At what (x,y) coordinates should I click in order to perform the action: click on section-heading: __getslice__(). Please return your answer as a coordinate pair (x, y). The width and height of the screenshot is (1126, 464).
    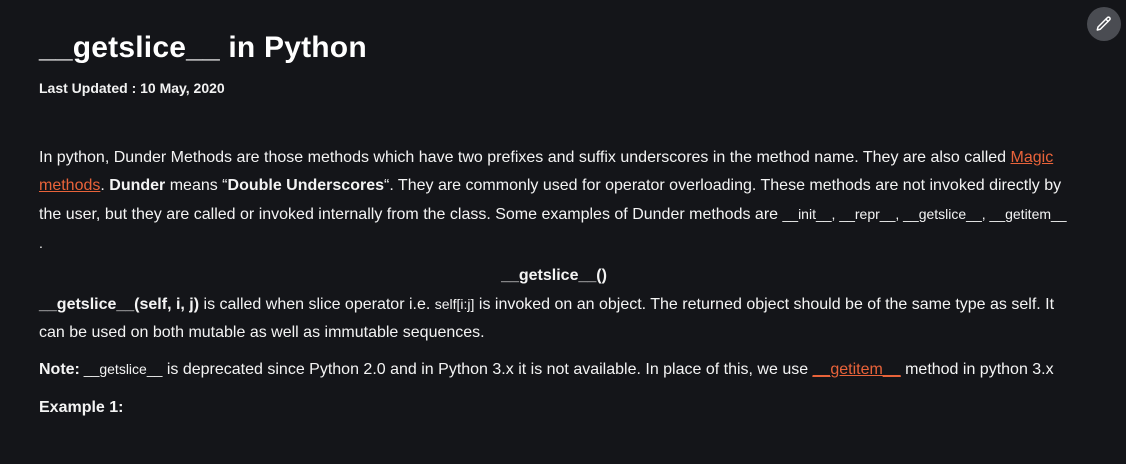
    Looking at the image, I should click on (554, 275).